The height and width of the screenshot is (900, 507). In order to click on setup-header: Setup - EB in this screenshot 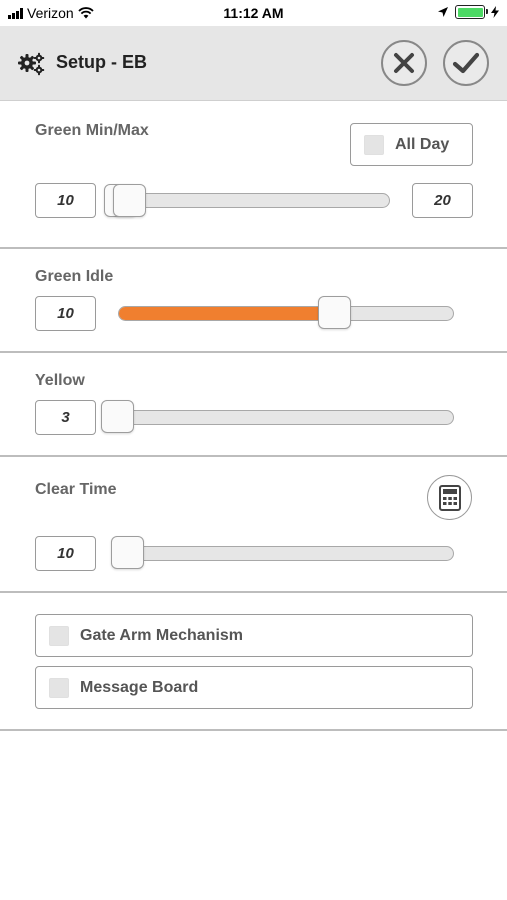, I will do `click(253, 63)`.